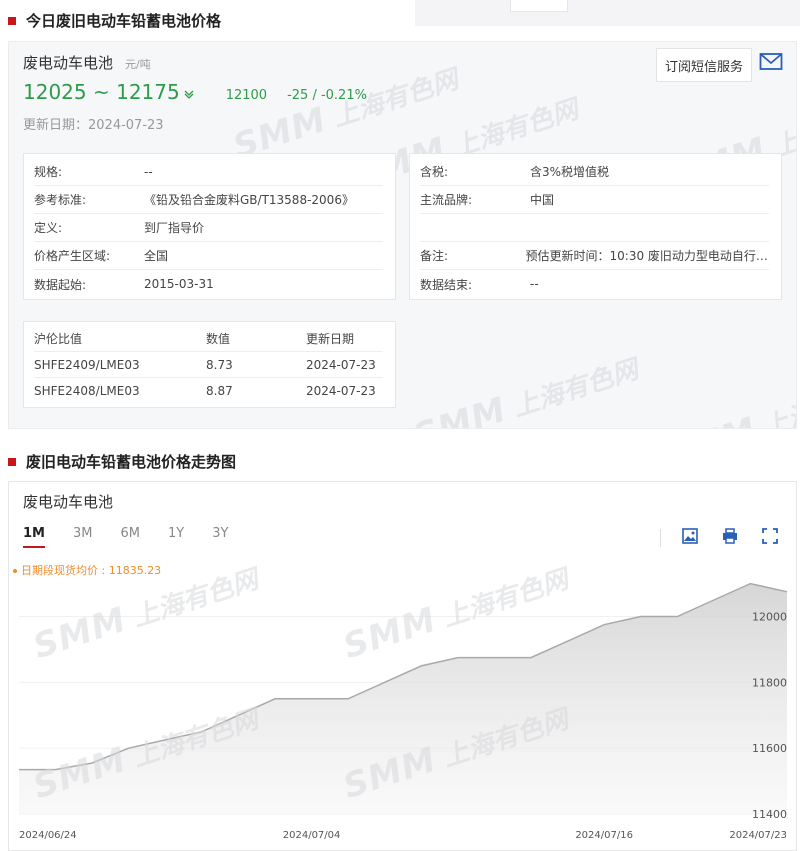 This screenshot has height=851, width=800. What do you see at coordinates (594, 200) in the screenshot?
I see `info-row: 主流品牌: 中国` at bounding box center [594, 200].